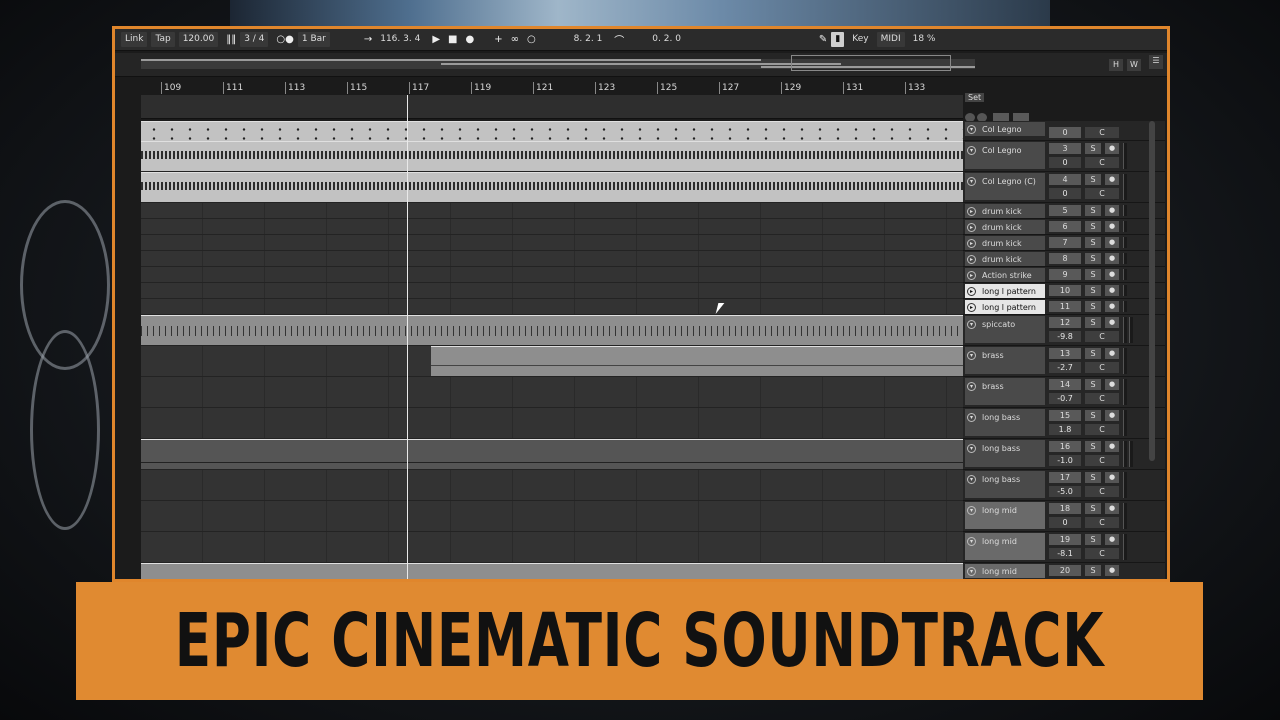 This screenshot has width=1280, height=720. Describe the element at coordinates (1065, 132) in the screenshot. I see `track-vol: 0` at that location.